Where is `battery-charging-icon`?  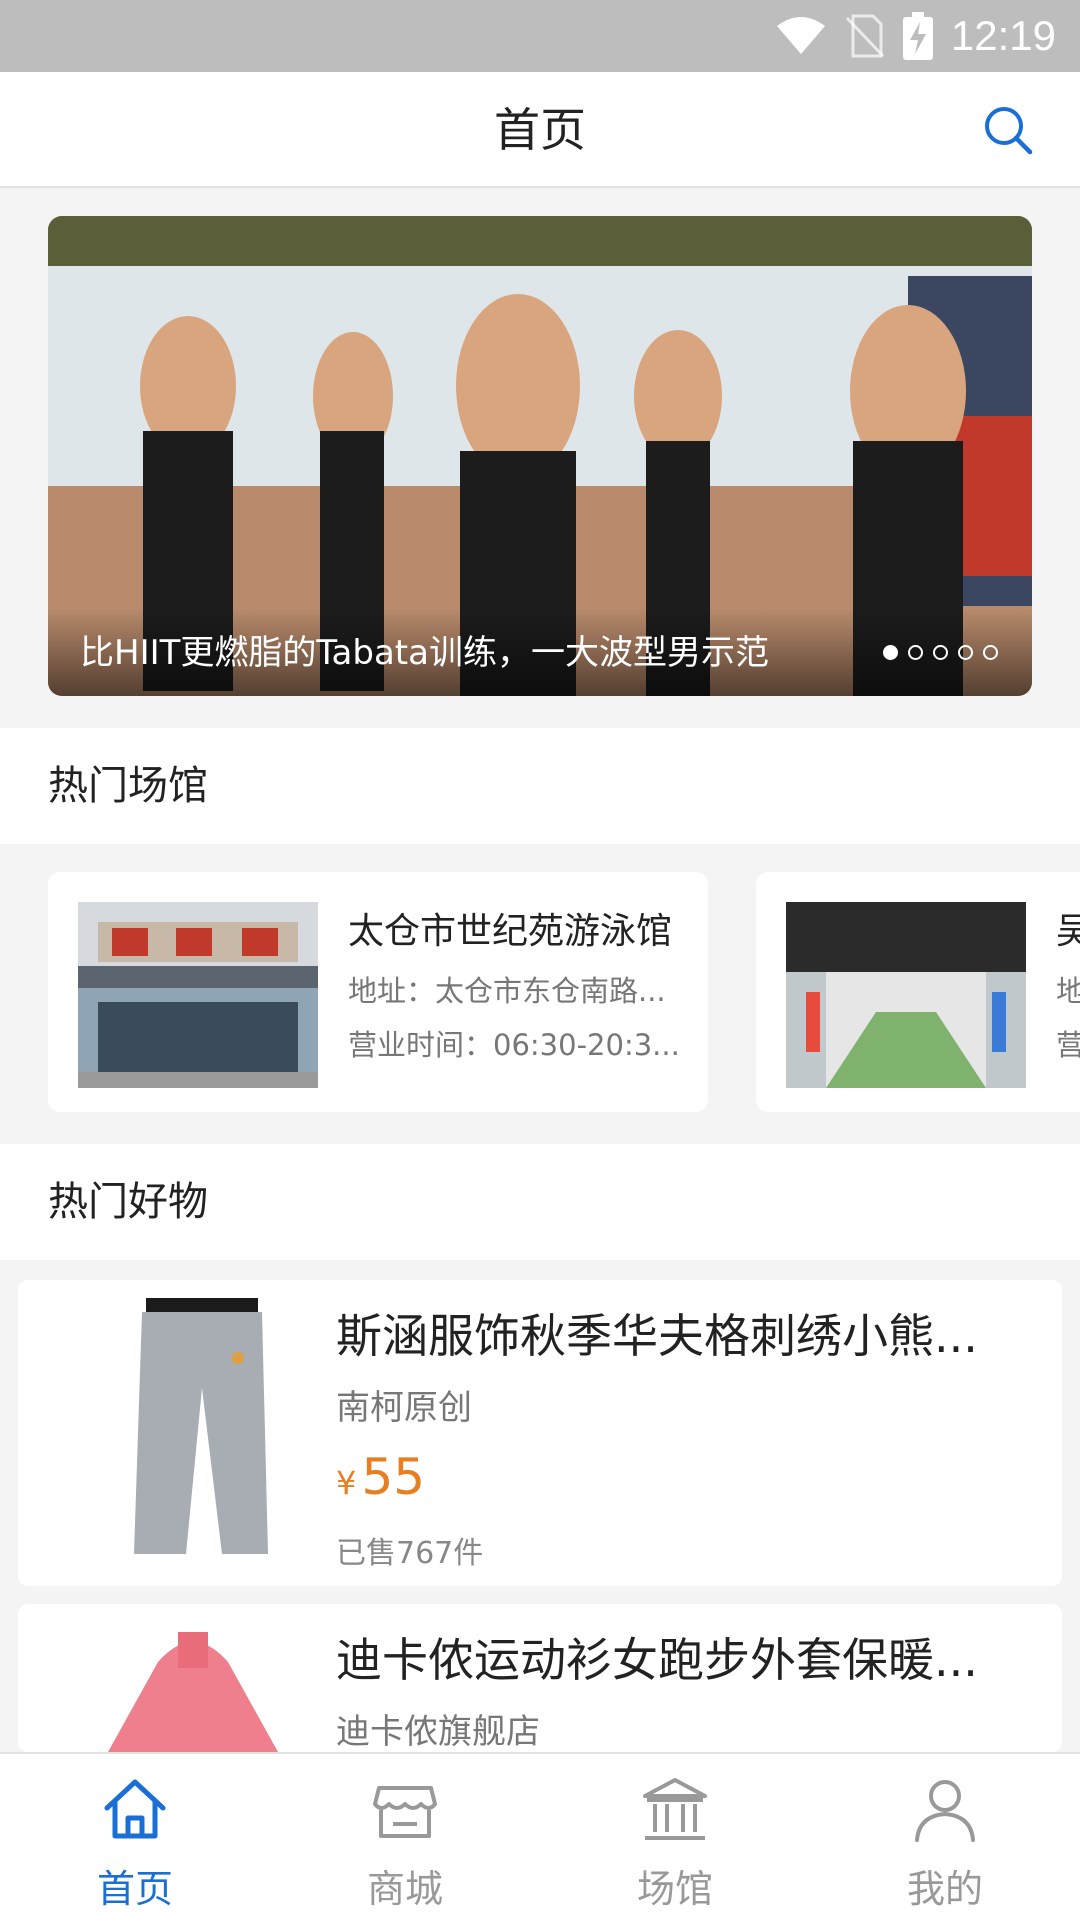 battery-charging-icon is located at coordinates (917, 36).